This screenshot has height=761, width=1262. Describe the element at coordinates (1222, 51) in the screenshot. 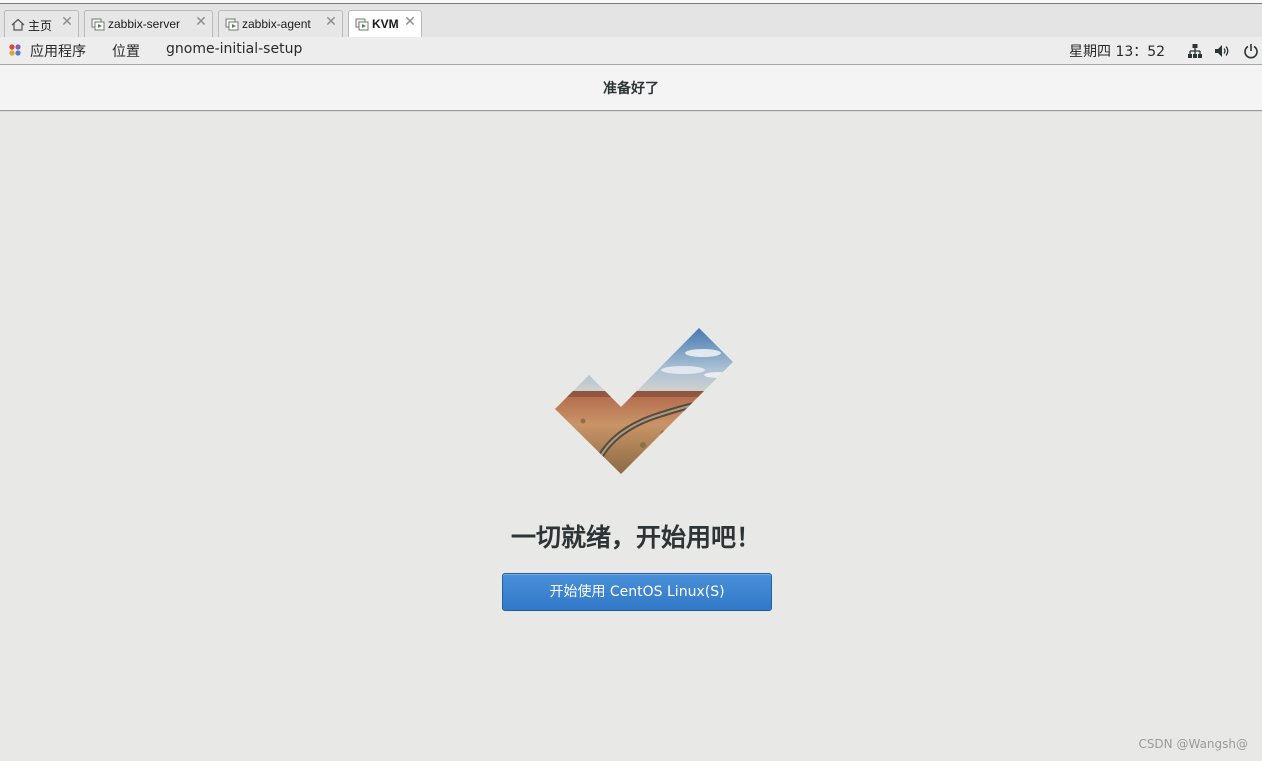

I see `volume-icon` at that location.